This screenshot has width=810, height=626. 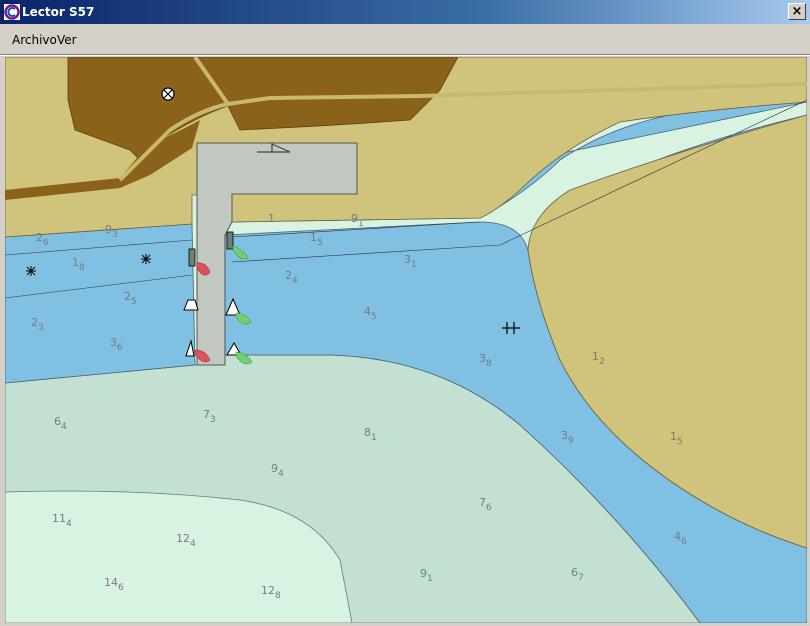 What do you see at coordinates (67, 40) in the screenshot?
I see `menu-ver: Ver` at bounding box center [67, 40].